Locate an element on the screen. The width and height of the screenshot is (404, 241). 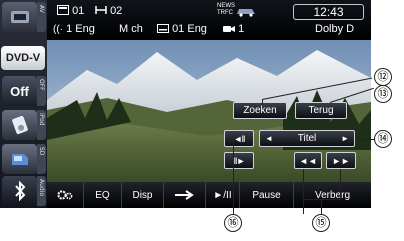
slow-reverse-icon: ◄II is located at coordinates (239, 138).